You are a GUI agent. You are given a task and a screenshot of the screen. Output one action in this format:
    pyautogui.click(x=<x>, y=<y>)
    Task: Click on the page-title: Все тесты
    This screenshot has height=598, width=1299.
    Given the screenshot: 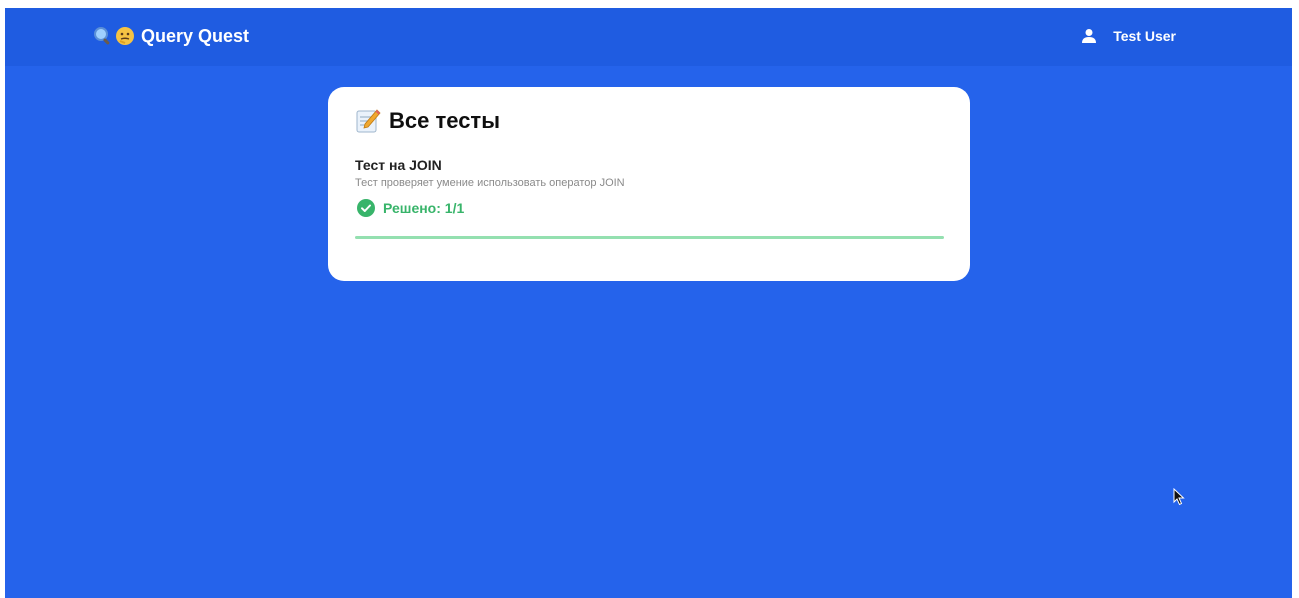 What is the action you would take?
    pyautogui.click(x=427, y=121)
    